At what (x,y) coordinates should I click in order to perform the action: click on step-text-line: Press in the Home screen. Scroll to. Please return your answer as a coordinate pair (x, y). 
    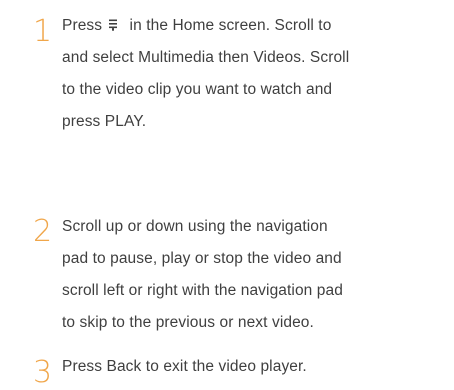
    Looking at the image, I should click on (257, 26).